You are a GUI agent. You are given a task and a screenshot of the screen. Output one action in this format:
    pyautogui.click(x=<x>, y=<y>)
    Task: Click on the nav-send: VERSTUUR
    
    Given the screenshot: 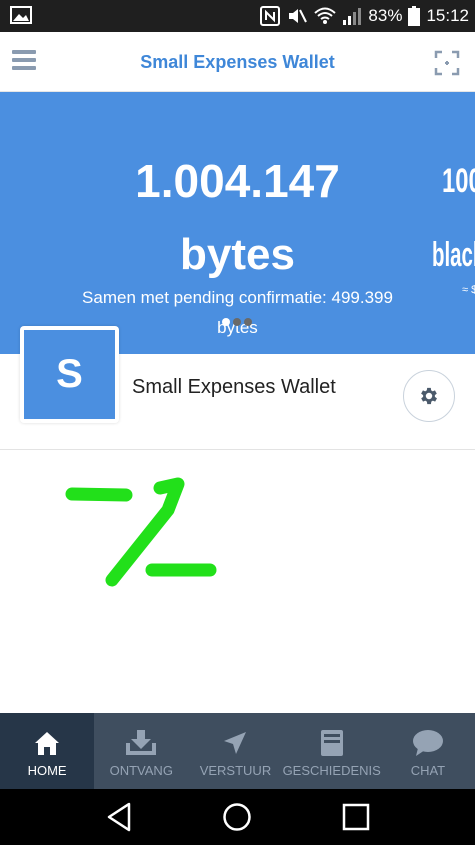 What is the action you would take?
    pyautogui.click(x=235, y=751)
    